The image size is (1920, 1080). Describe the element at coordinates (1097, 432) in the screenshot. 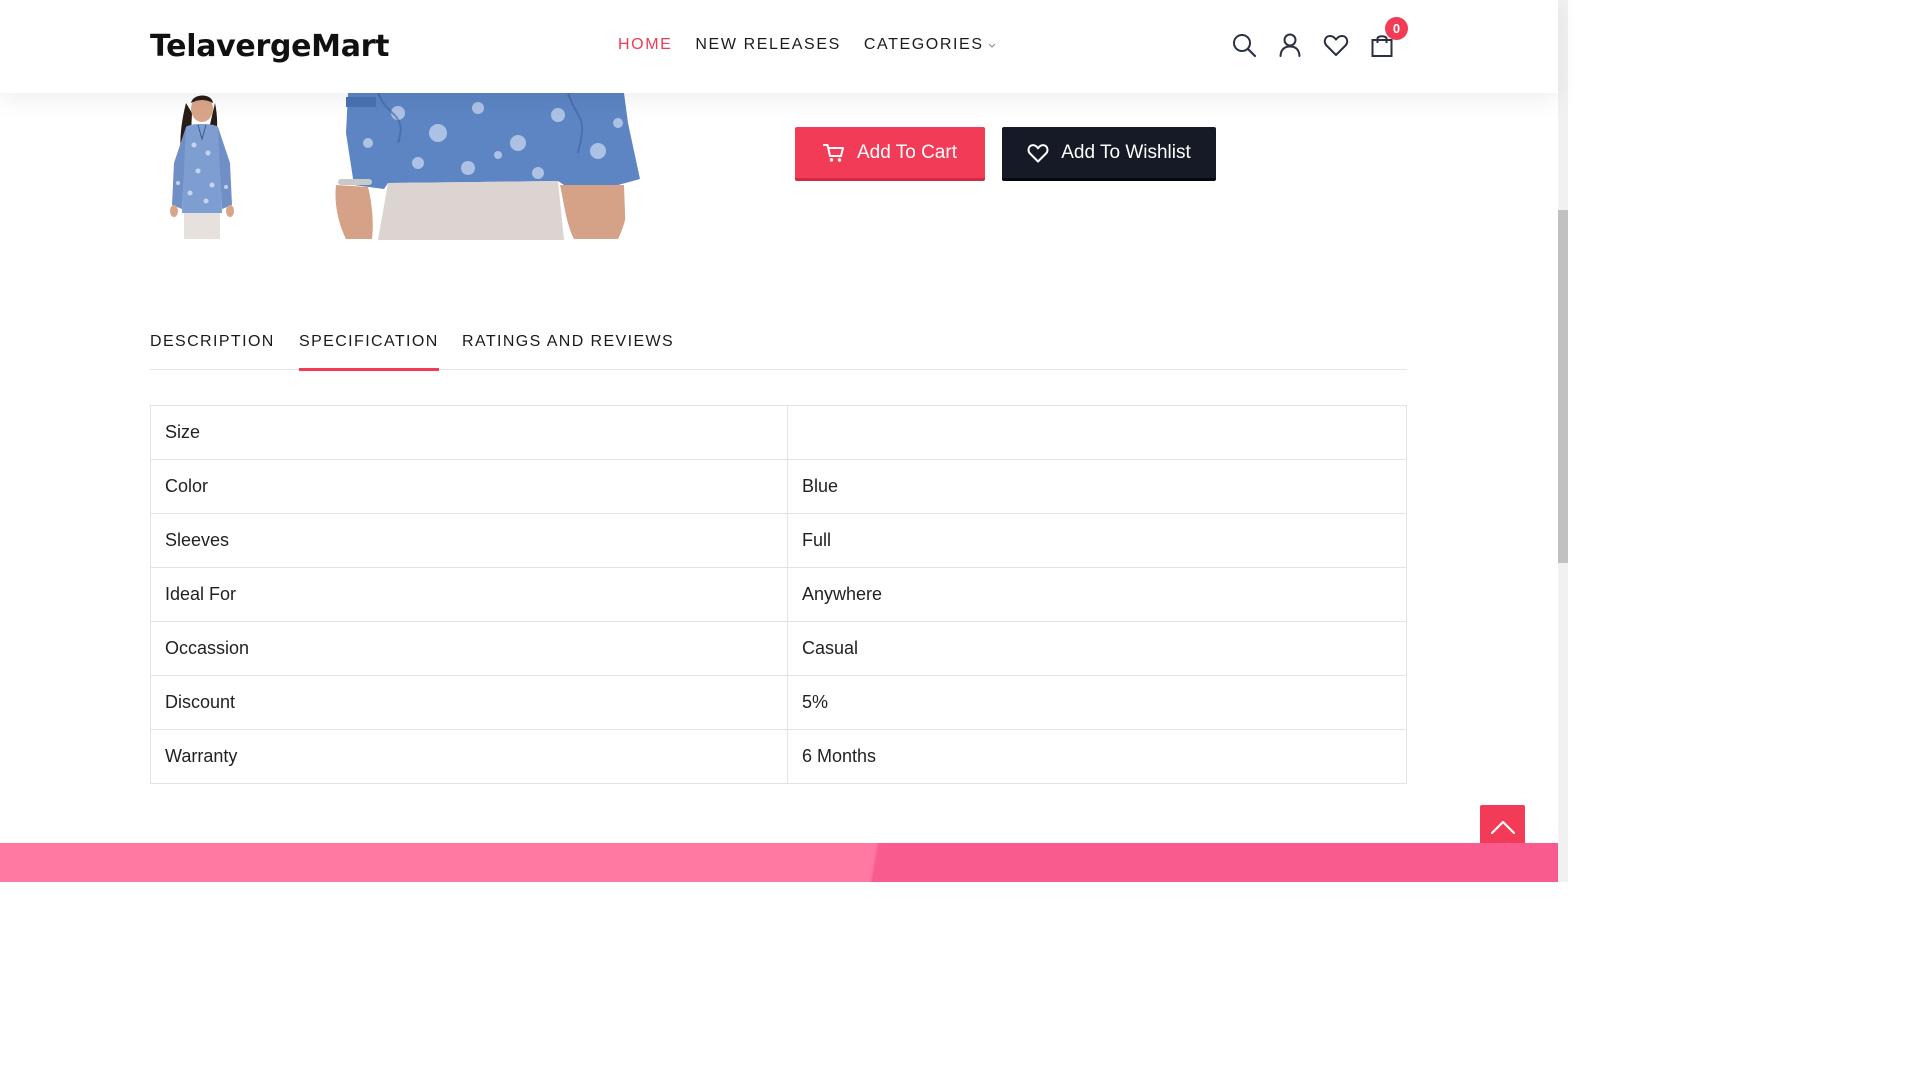

I see `spec-value` at that location.